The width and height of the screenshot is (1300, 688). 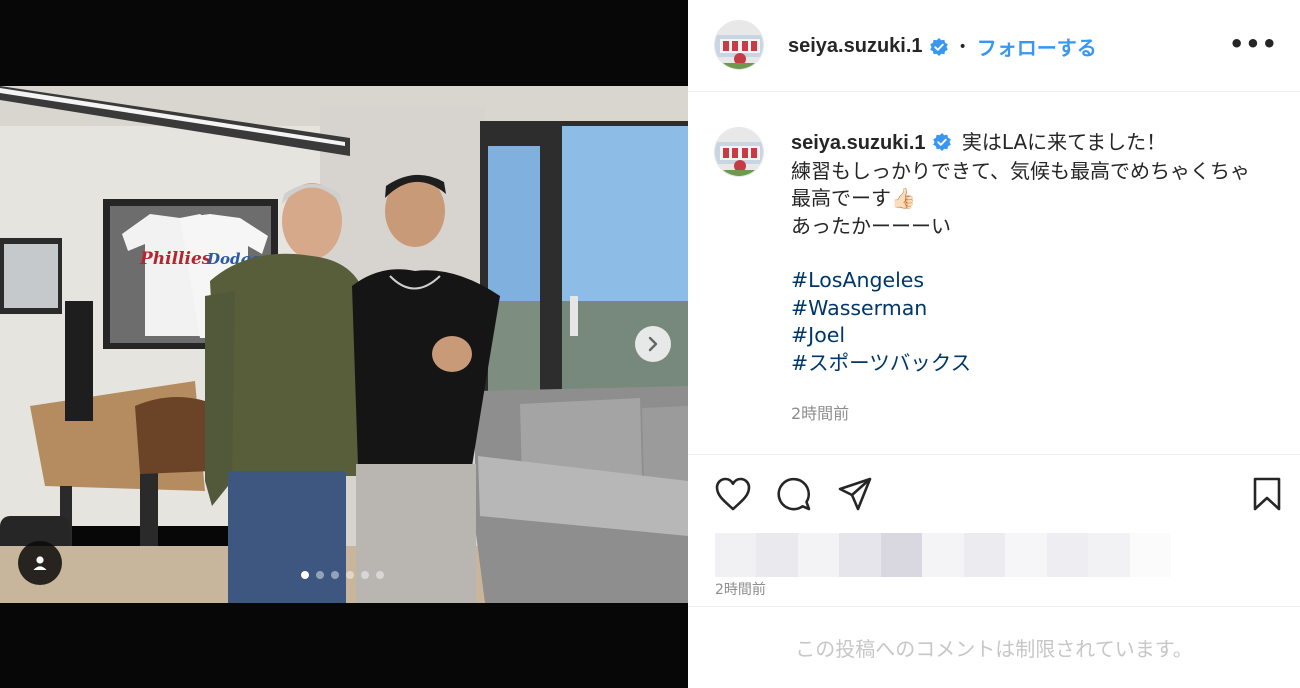 What do you see at coordinates (871, 225) in the screenshot?
I see `caption-text-line-4: あったかーーーい` at bounding box center [871, 225].